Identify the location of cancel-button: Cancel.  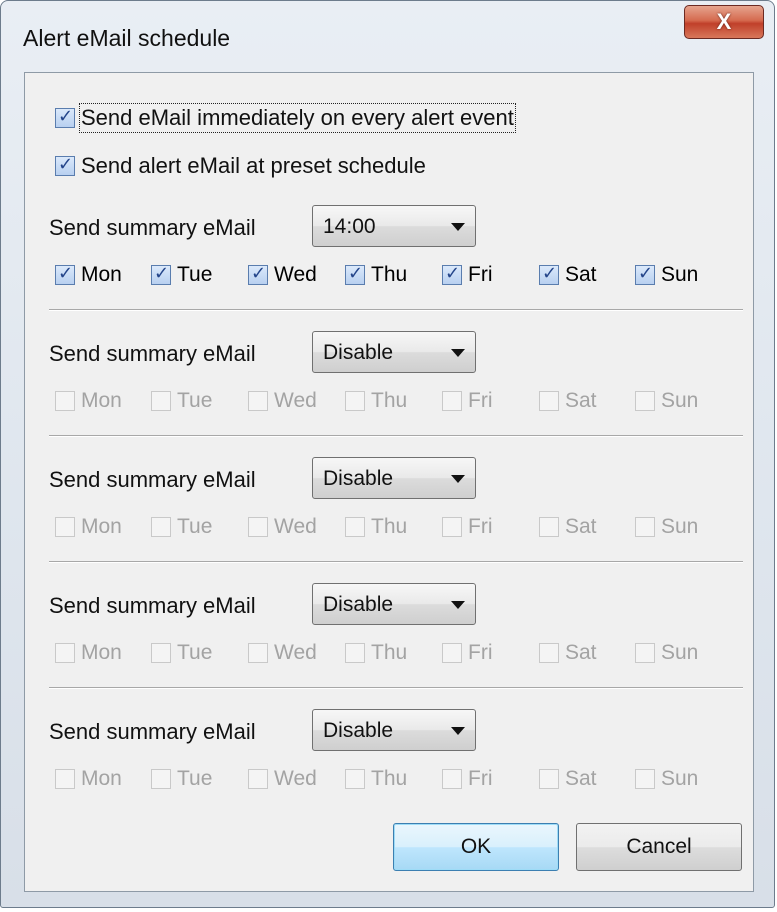
(659, 847).